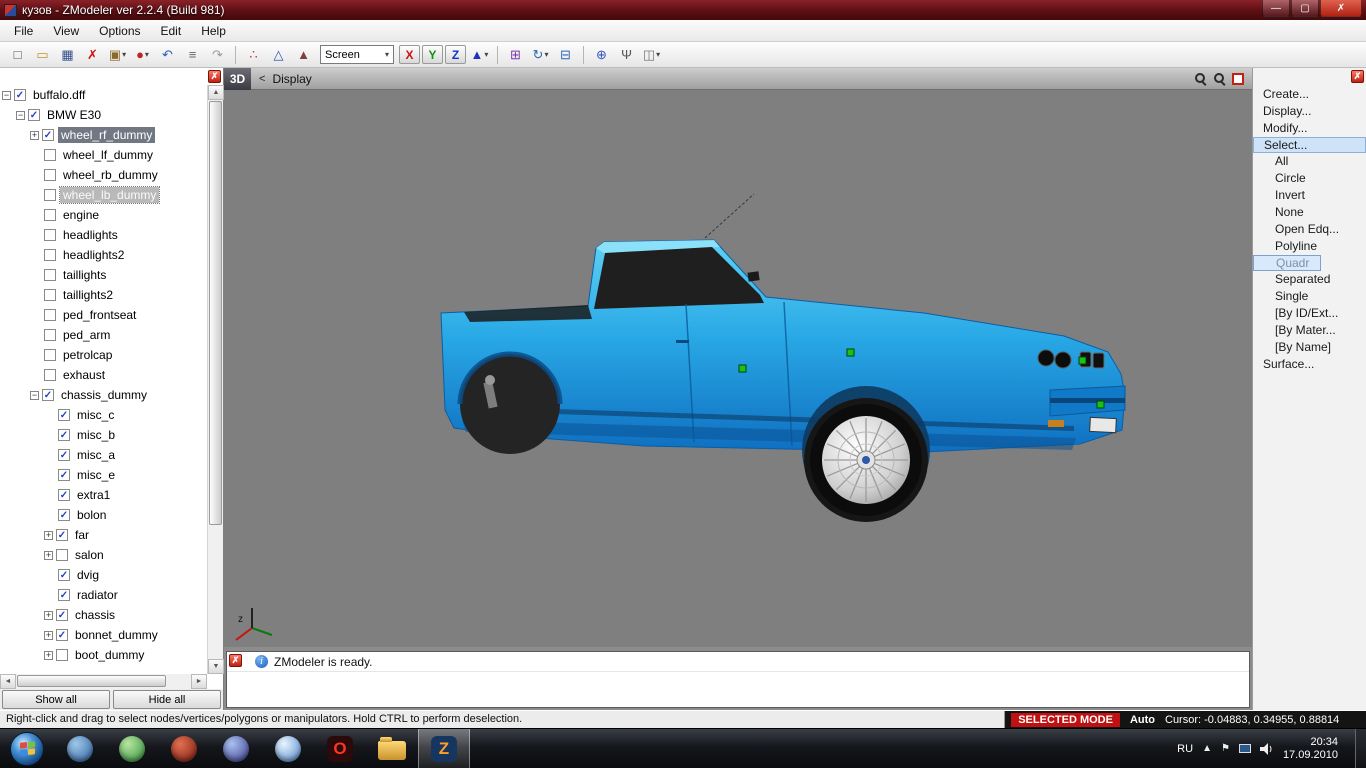  Describe the element at coordinates (103, 355) in the screenshot. I see `tree-item-petrolcap: petrolcap` at that location.